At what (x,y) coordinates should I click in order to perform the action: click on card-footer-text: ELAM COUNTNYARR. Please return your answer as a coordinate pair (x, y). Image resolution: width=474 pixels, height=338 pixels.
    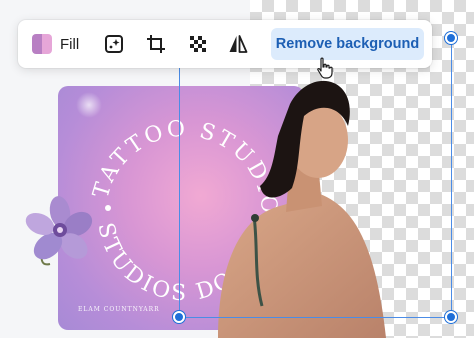
    Looking at the image, I should click on (119, 309).